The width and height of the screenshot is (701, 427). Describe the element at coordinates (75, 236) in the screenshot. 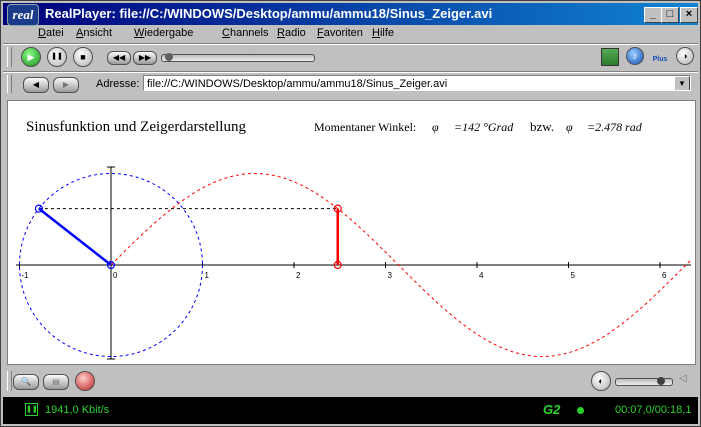

I see `phasor-pointer` at that location.